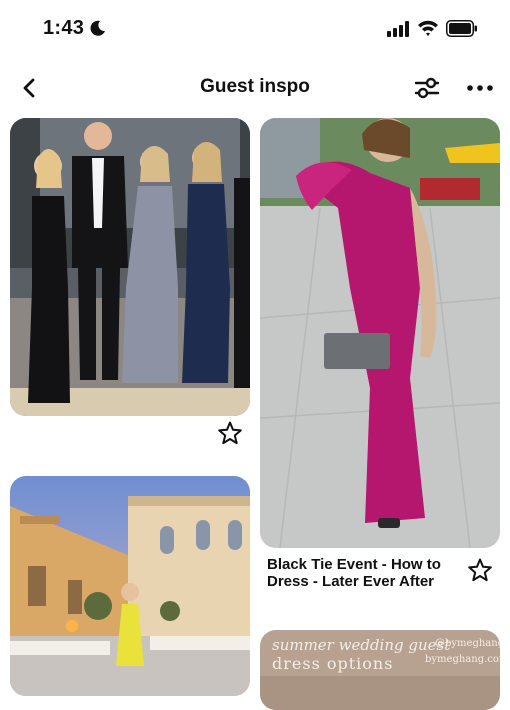 Image resolution: width=510 pixels, height=710 pixels. Describe the element at coordinates (333, 663) in the screenshot. I see `graphic-overlay-line2: dress options` at that location.